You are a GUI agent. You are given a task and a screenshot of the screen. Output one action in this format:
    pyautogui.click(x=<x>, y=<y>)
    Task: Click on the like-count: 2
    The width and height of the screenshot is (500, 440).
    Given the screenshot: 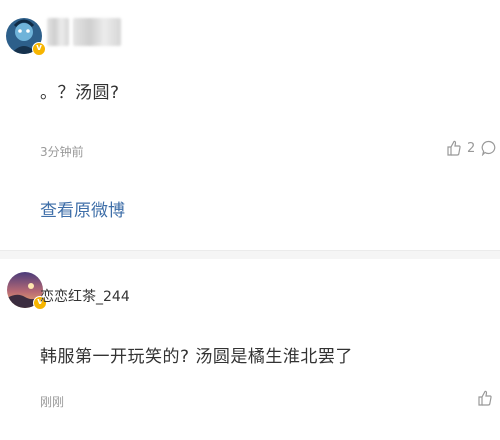 What is the action you would take?
    pyautogui.click(x=471, y=148)
    